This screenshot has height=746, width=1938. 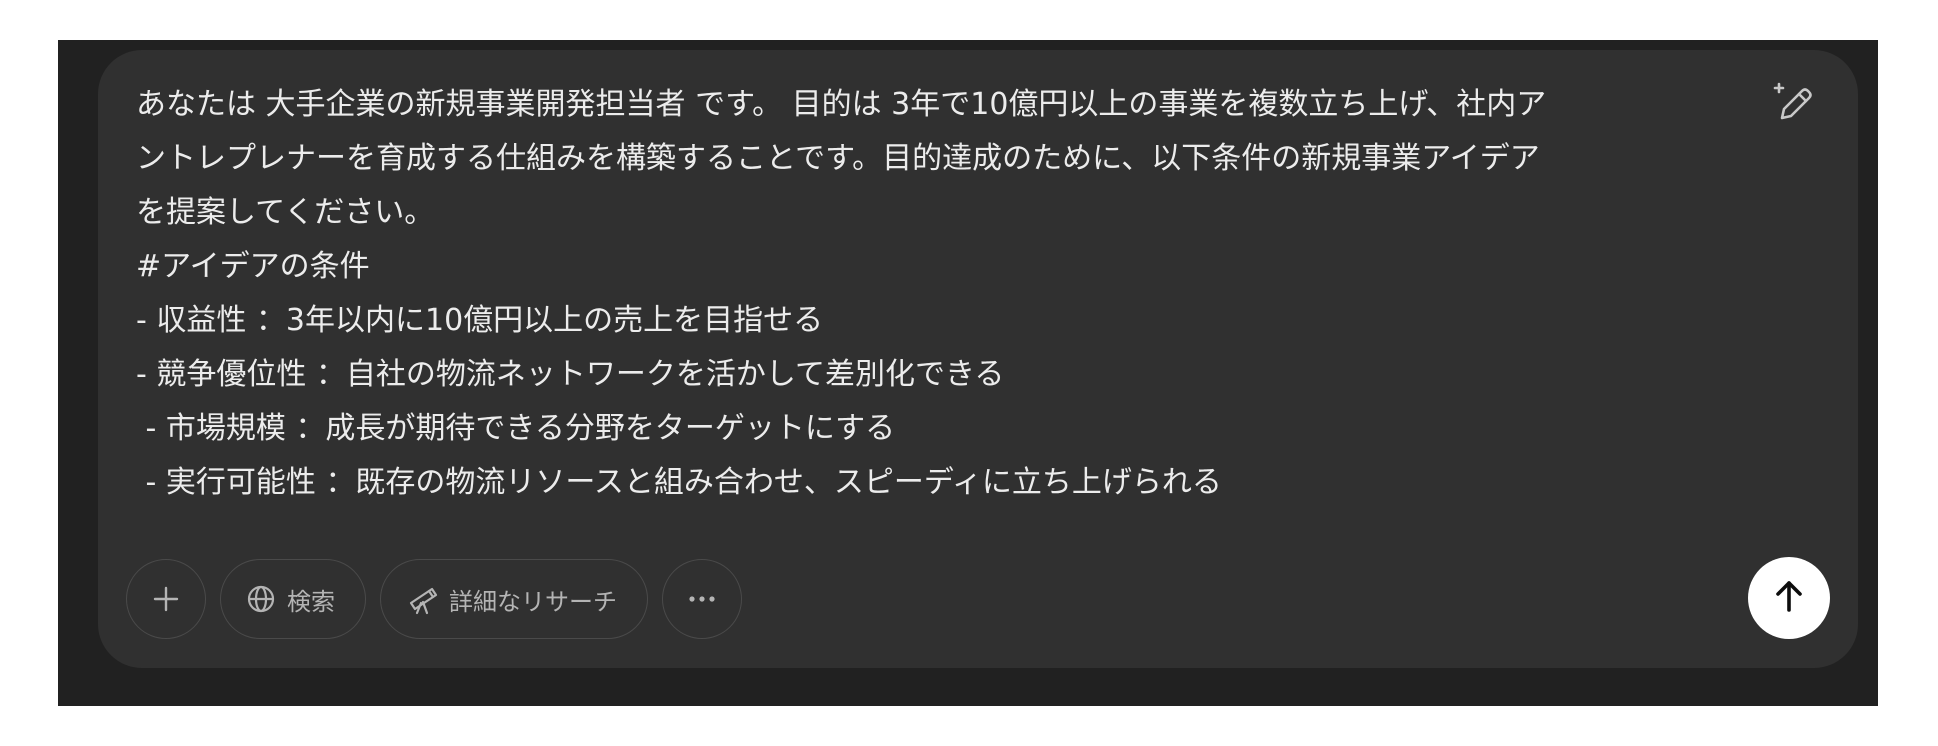 What do you see at coordinates (311, 601) in the screenshot?
I see `search-button-label: 検索` at bounding box center [311, 601].